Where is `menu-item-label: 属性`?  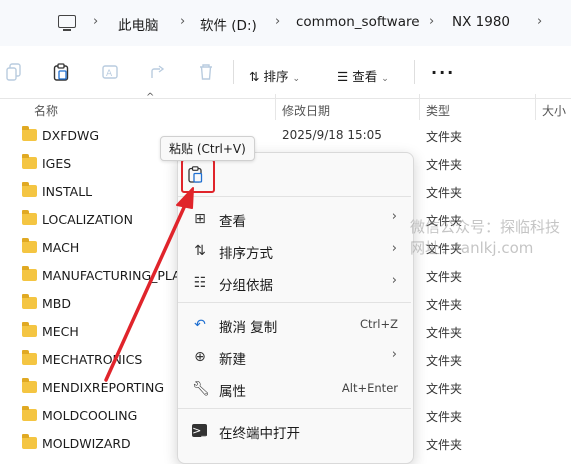
menu-item-label: 属性 is located at coordinates (232, 392).